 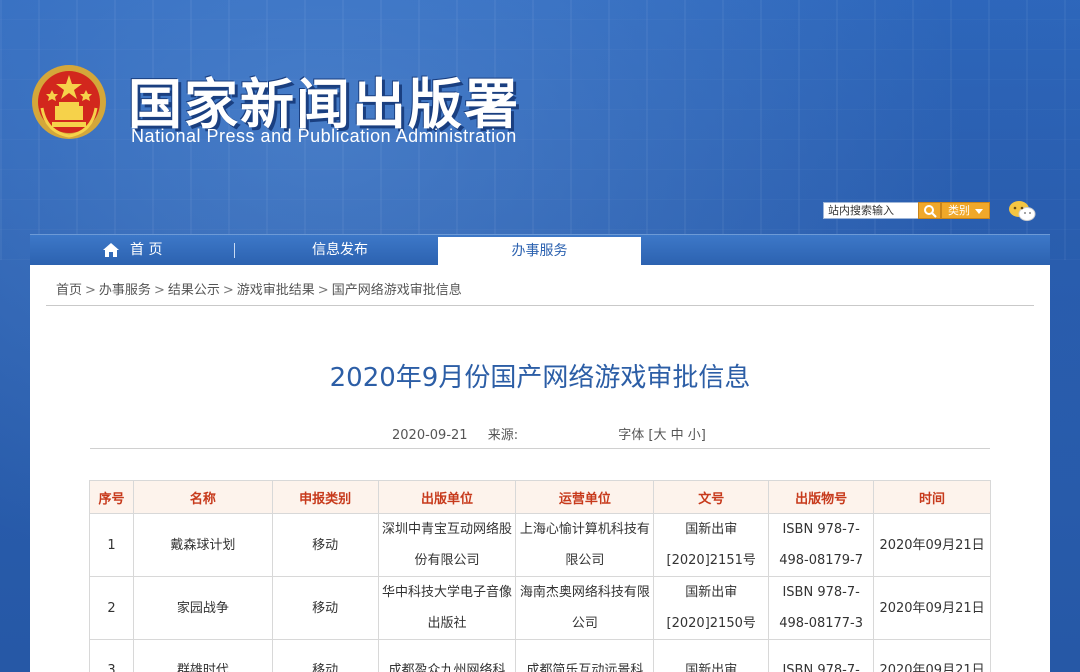 What do you see at coordinates (557, 433) in the screenshot?
I see `article-meta: 2020-09-21 来源: 字体 [大 中 小]` at bounding box center [557, 433].